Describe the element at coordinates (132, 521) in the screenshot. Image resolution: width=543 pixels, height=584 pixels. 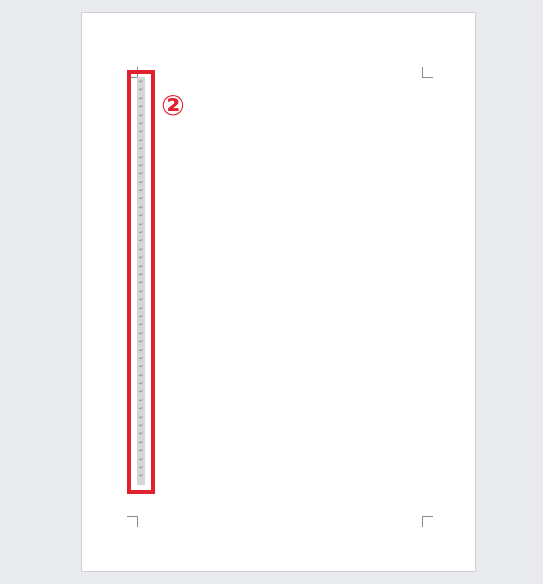
I see `margin-corner-bottom-left` at that location.